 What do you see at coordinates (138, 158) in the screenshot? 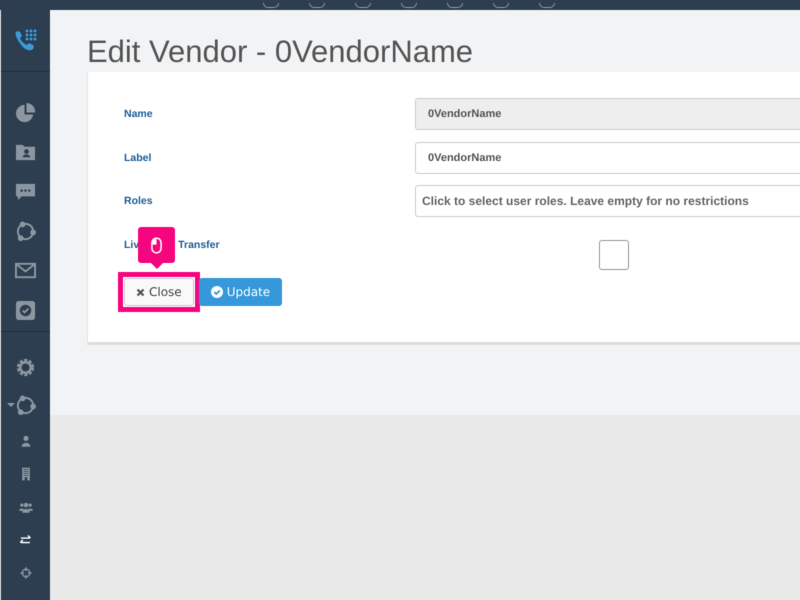
I see `field-label: Label` at bounding box center [138, 158].